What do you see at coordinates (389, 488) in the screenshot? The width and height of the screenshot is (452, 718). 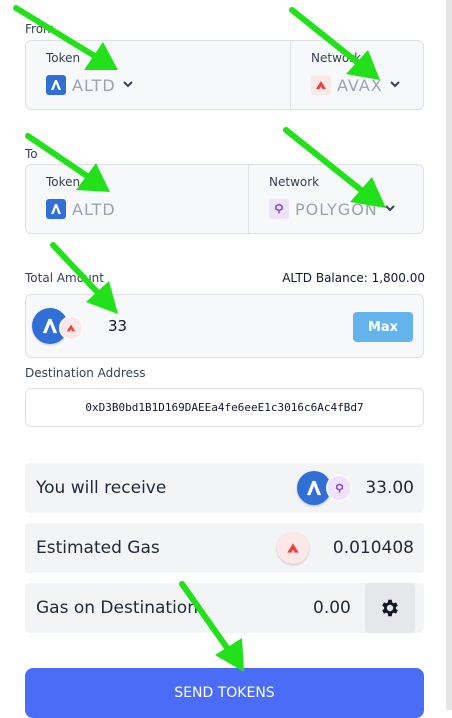 I see `you-will-receive-value: 33.00` at bounding box center [389, 488].